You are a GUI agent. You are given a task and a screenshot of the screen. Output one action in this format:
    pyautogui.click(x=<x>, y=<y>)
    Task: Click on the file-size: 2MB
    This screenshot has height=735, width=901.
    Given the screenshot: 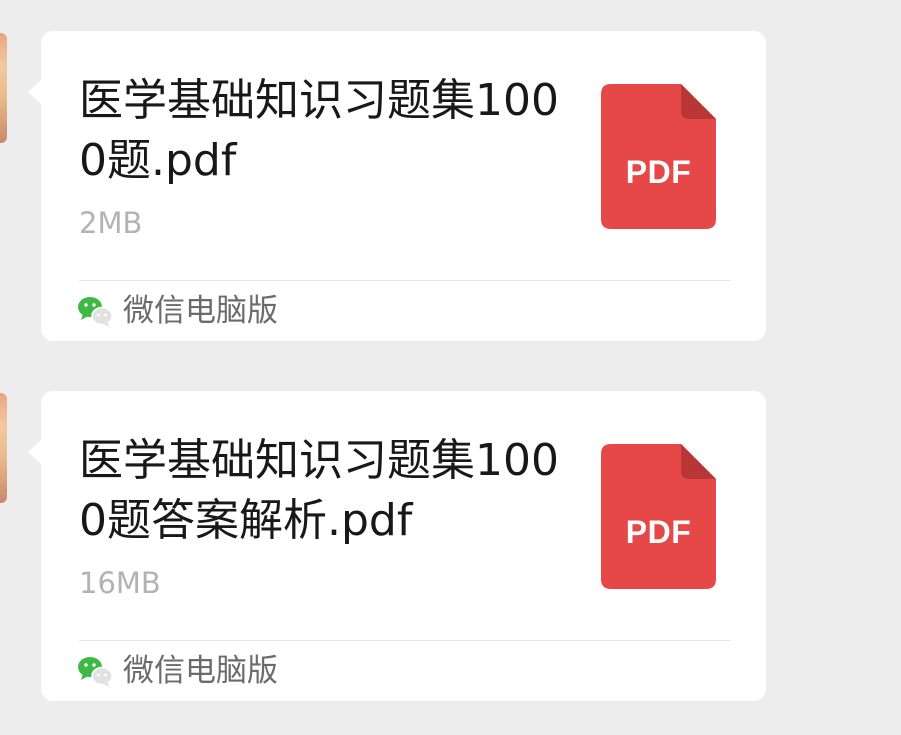 What is the action you would take?
    pyautogui.click(x=111, y=223)
    